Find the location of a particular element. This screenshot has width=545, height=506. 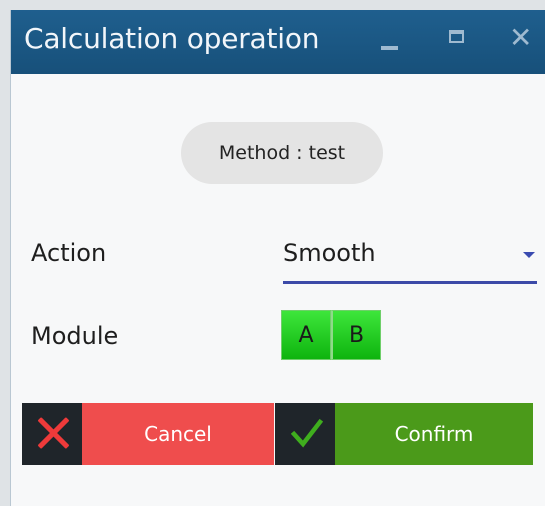

close-icon: ✕ is located at coordinates (521, 37).